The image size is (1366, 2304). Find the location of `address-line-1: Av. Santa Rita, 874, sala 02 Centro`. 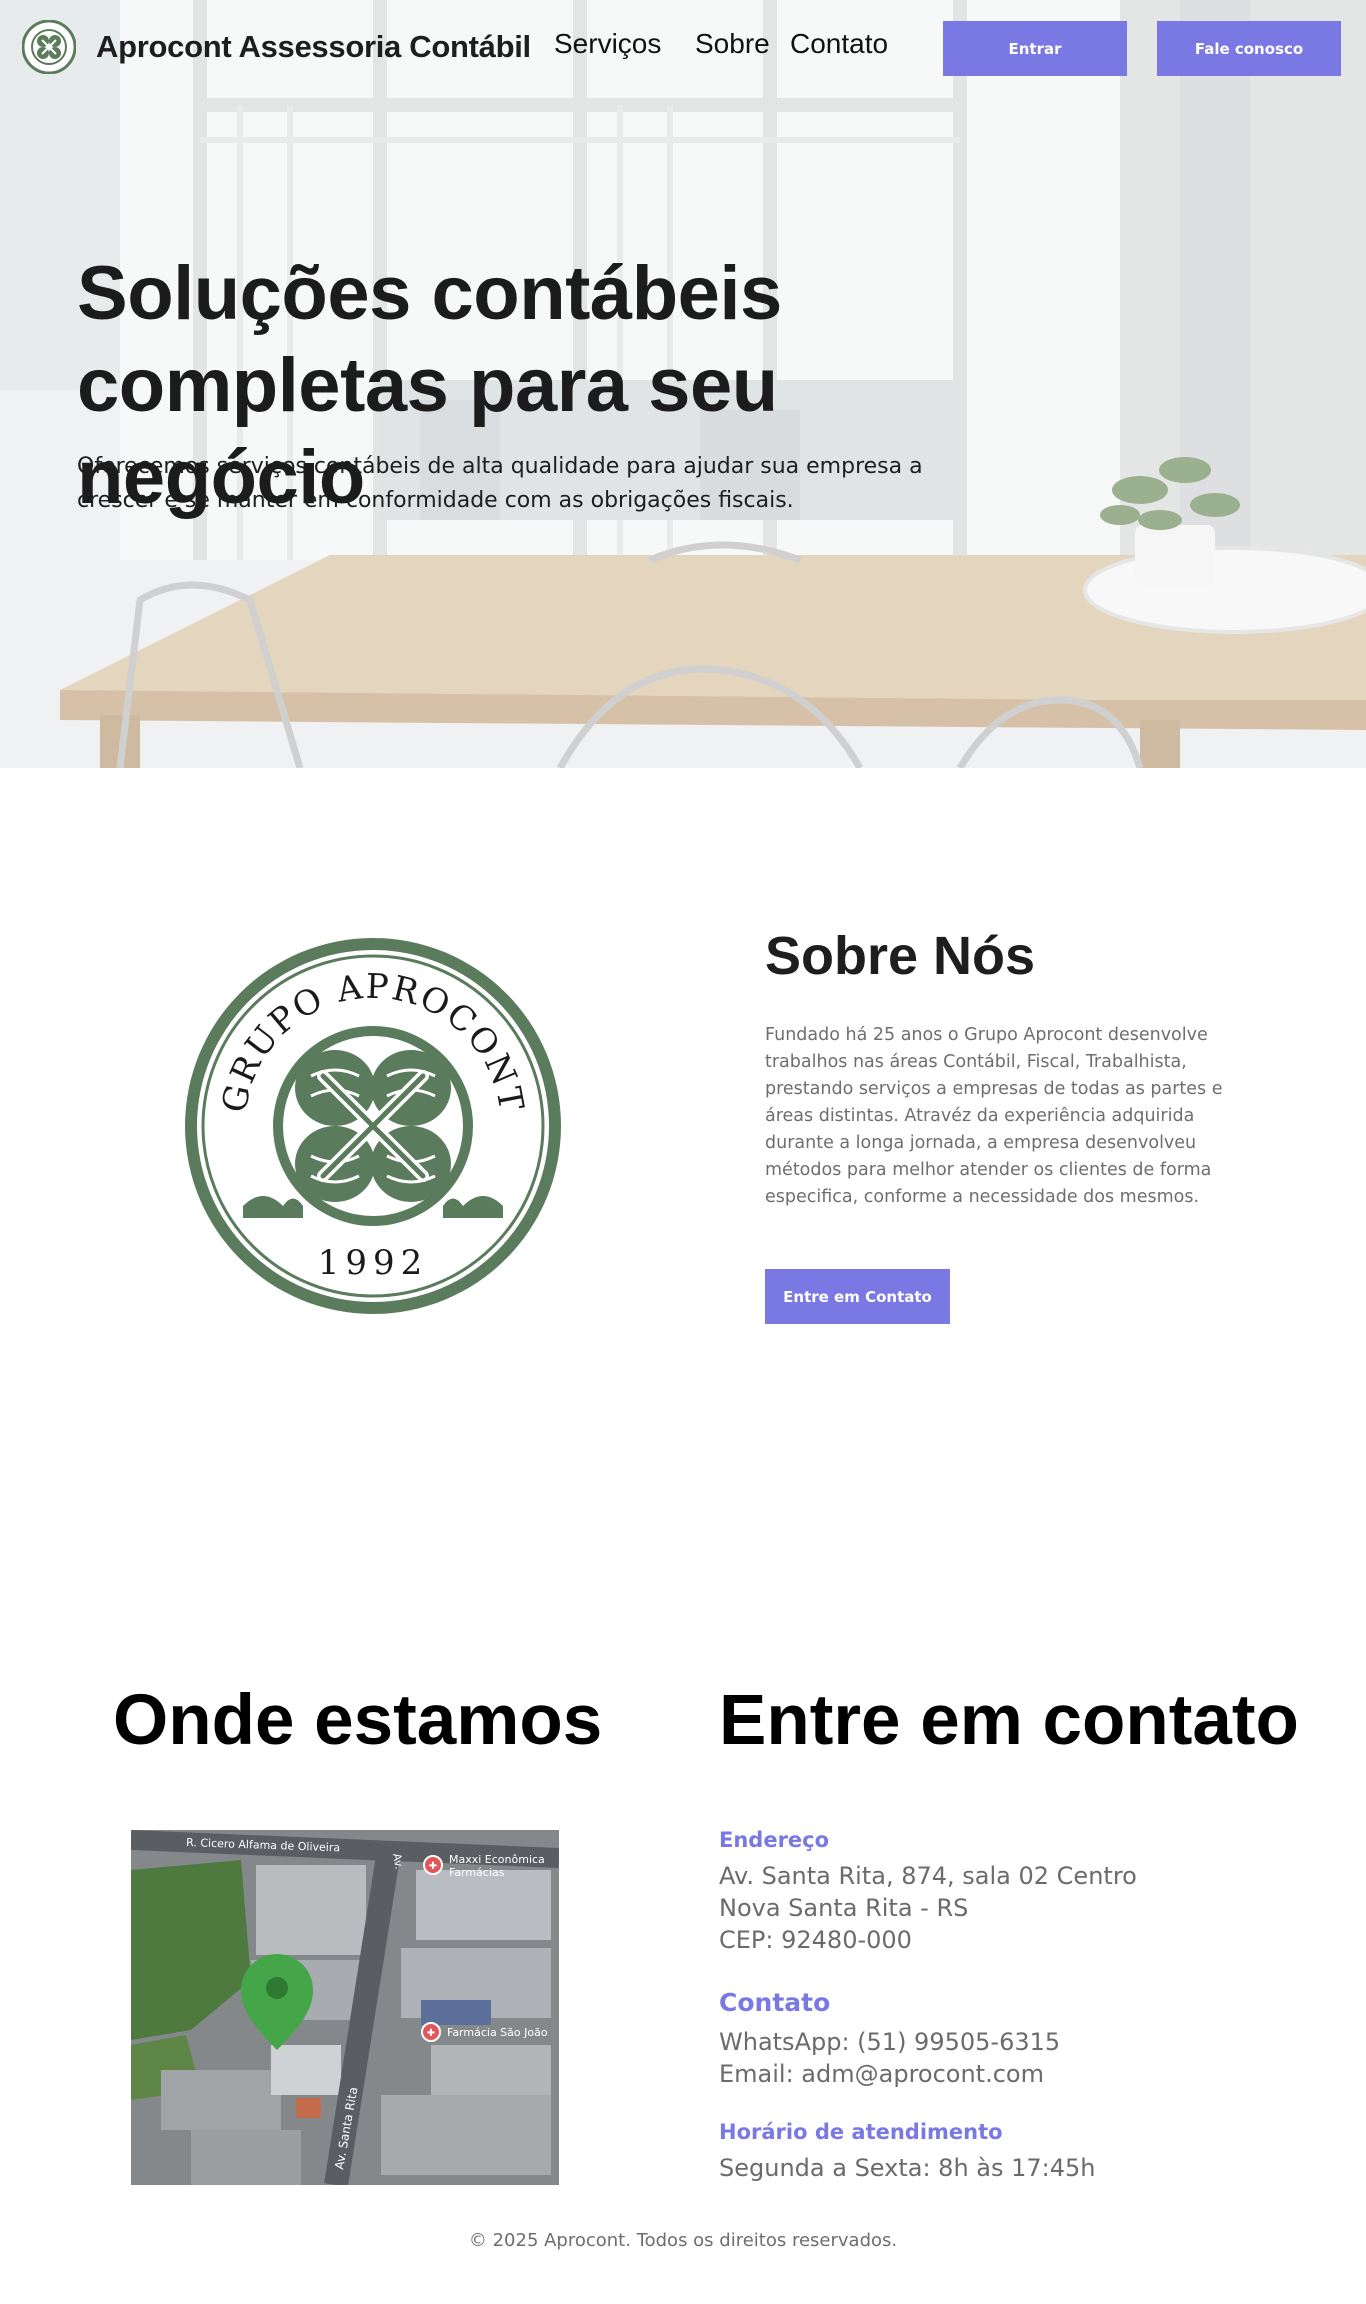

address-line-1: Av. Santa Rita, 874, sala 02 Centro is located at coordinates (928, 1876).